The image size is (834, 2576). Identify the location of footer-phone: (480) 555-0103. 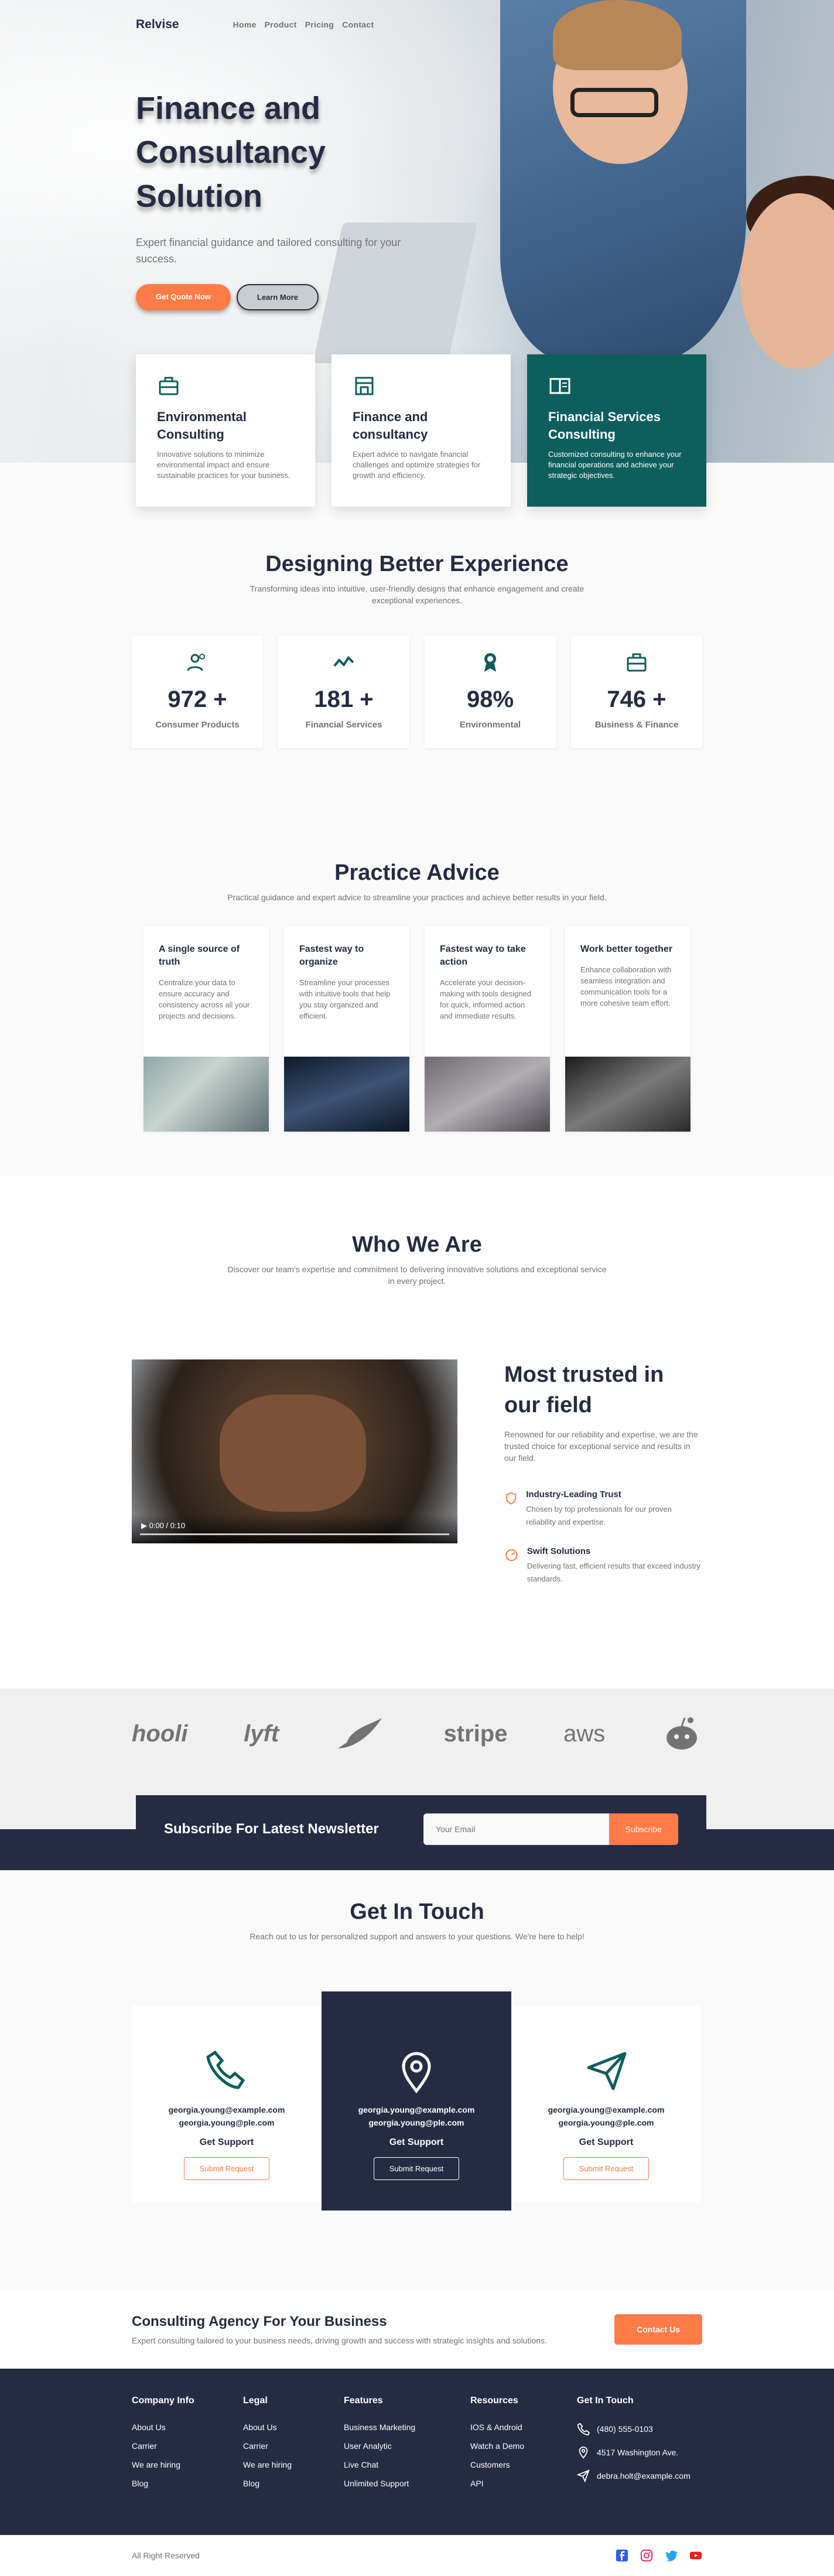
(634, 2429).